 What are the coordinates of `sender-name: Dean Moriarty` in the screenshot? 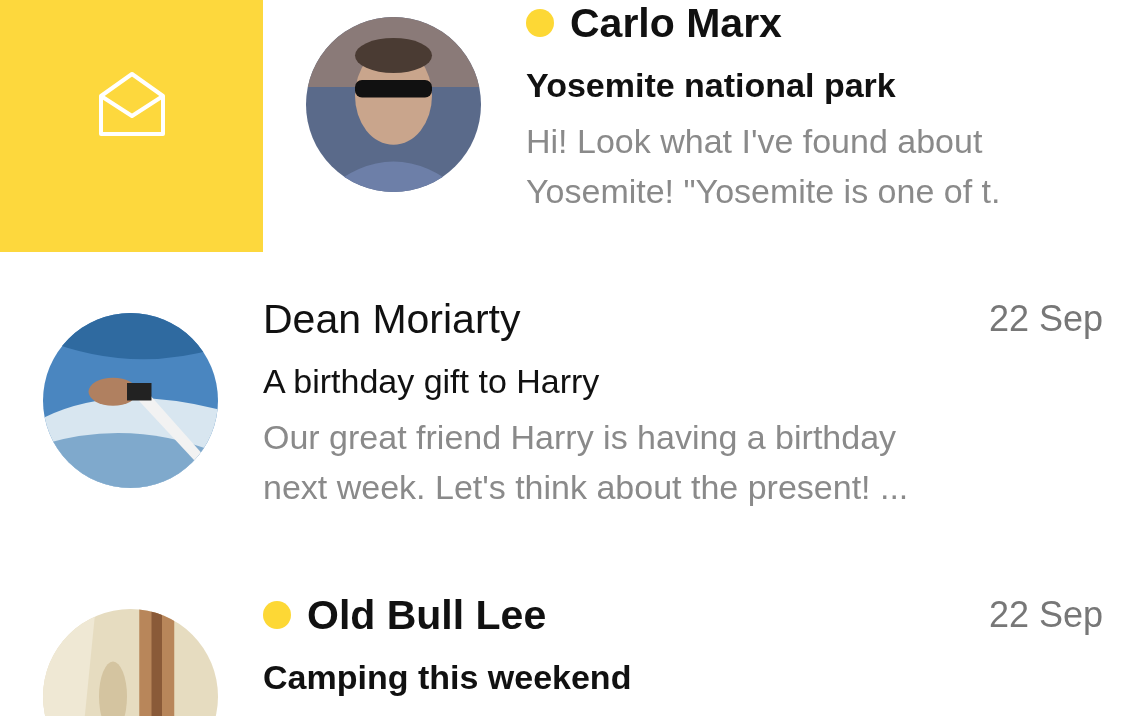 It's located at (392, 319).